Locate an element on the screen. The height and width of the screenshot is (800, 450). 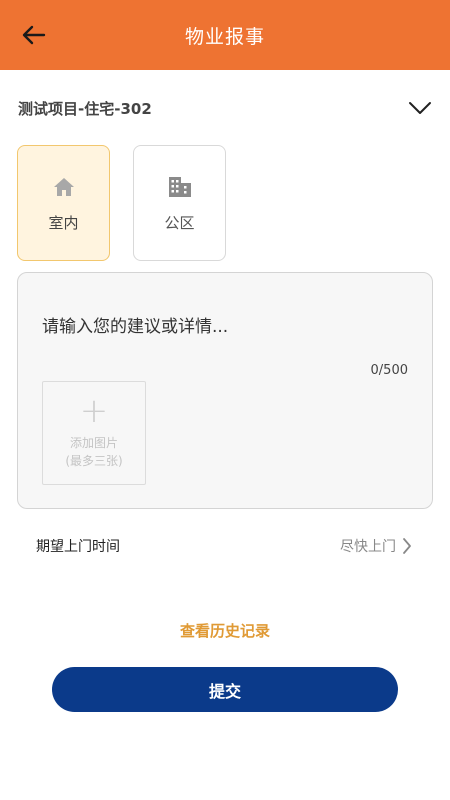
app-header: 物业报事 is located at coordinates (225, 35).